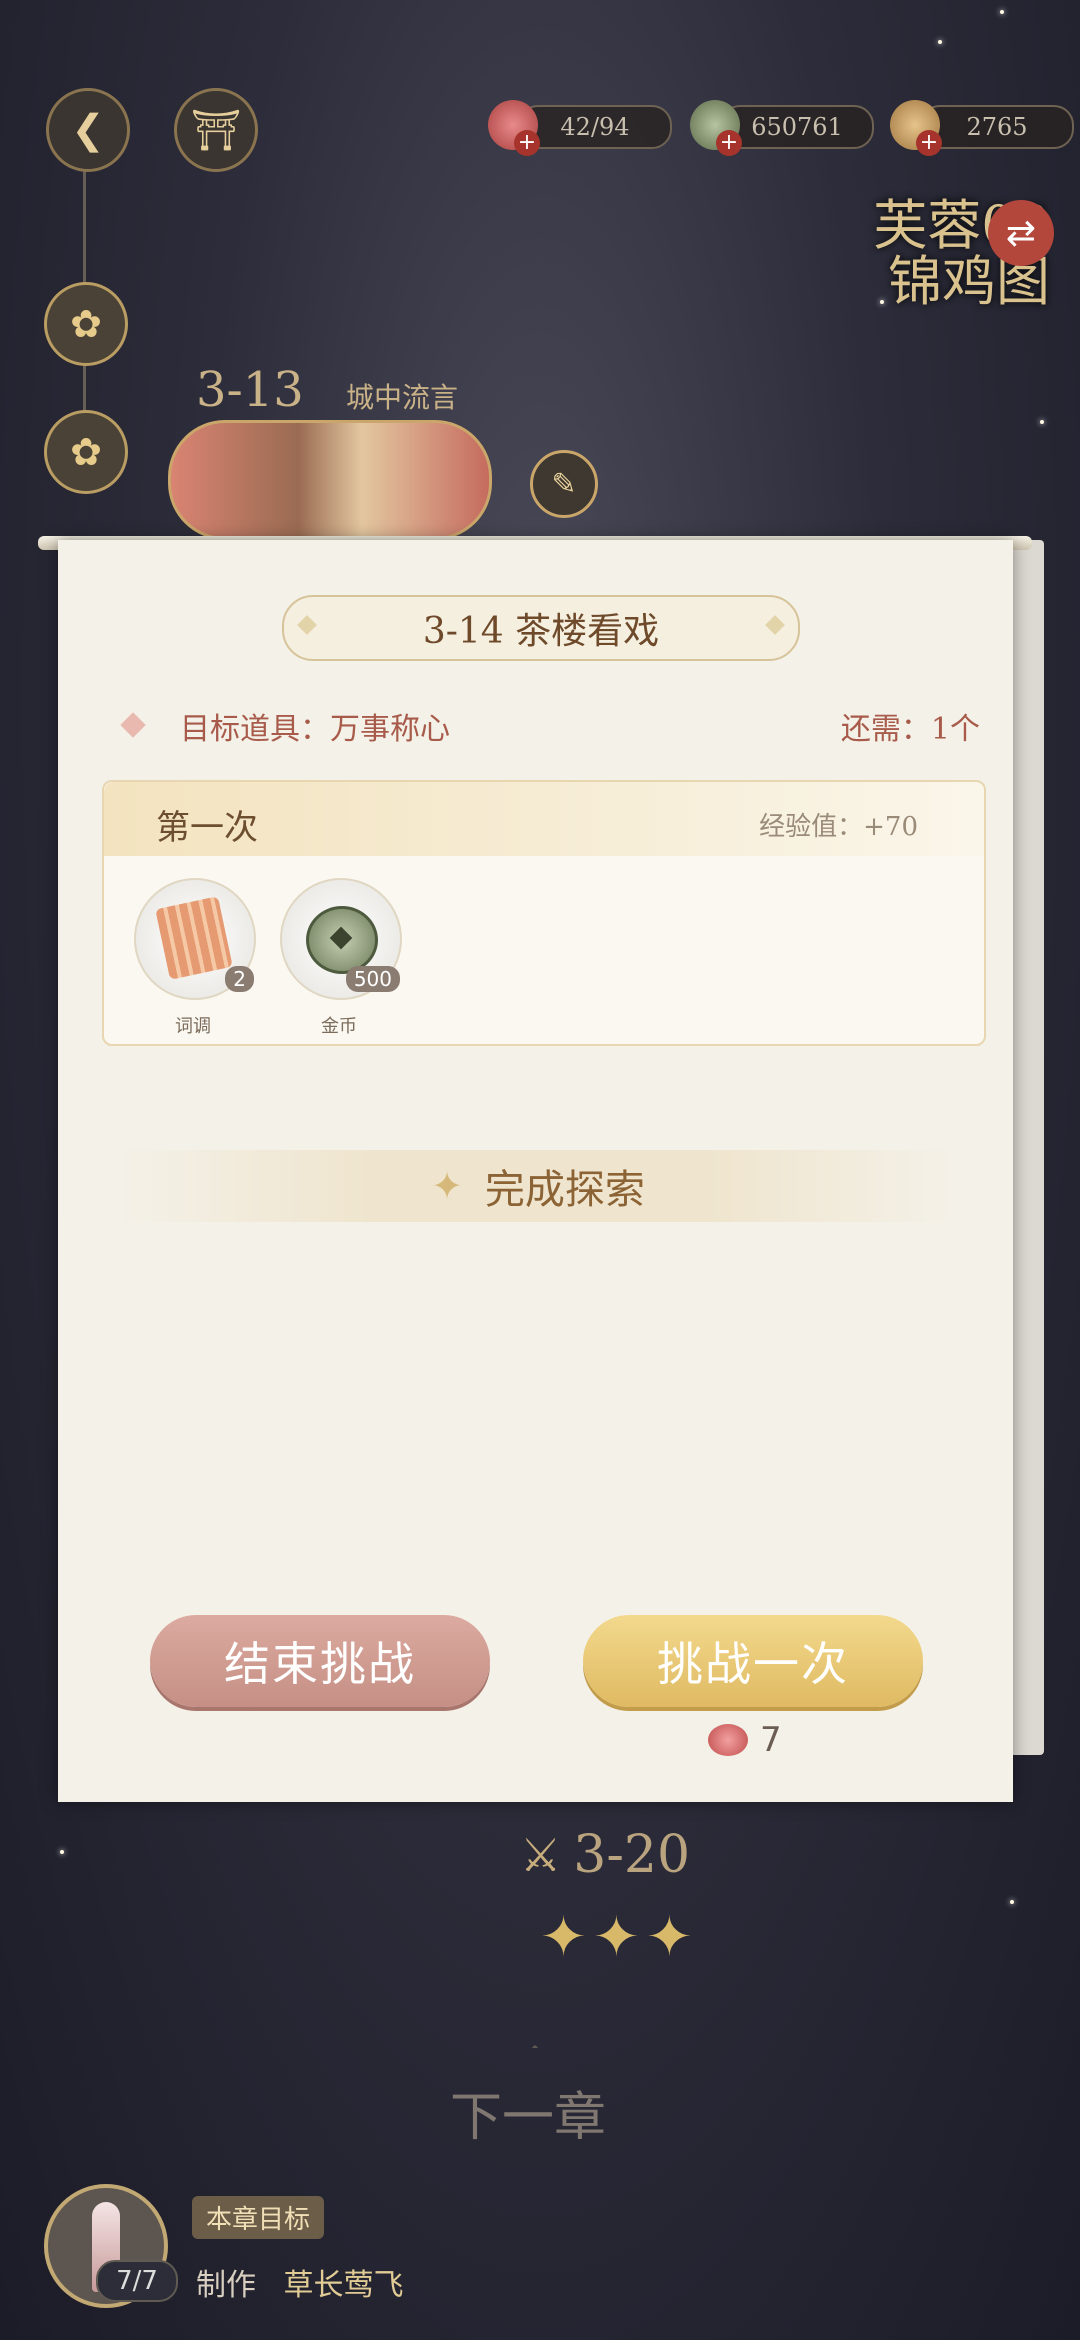 The image size is (1080, 2340). I want to click on scroll-icon: ✎, so click(564, 484).